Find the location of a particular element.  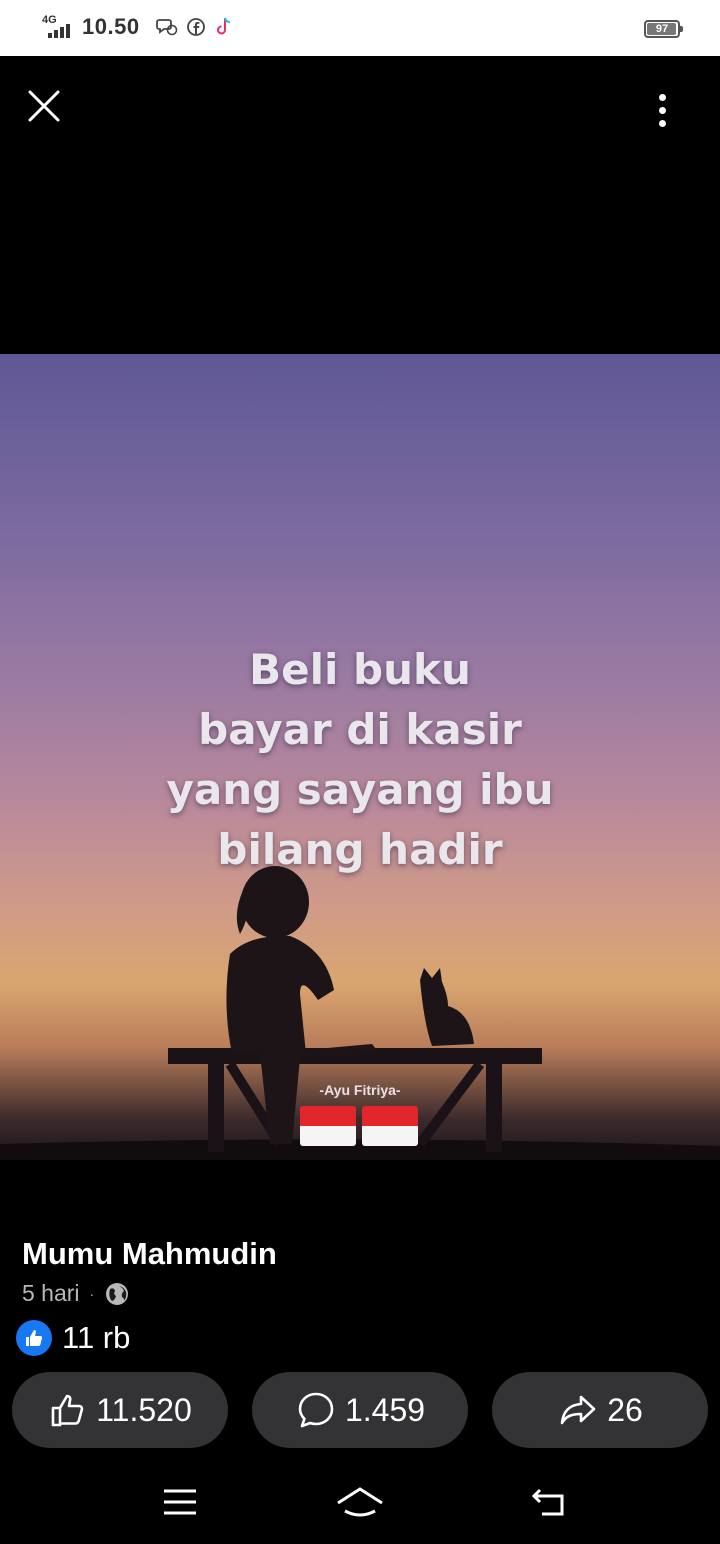

comment-icon is located at coordinates (316, 1410).